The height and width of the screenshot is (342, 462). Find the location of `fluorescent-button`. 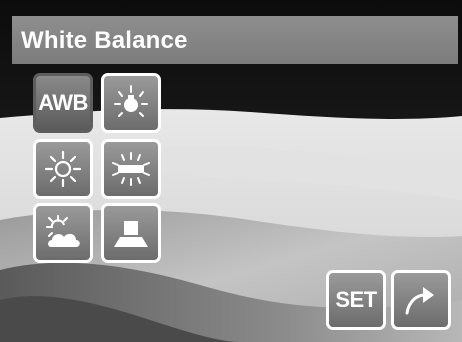

fluorescent-button is located at coordinates (131, 169).